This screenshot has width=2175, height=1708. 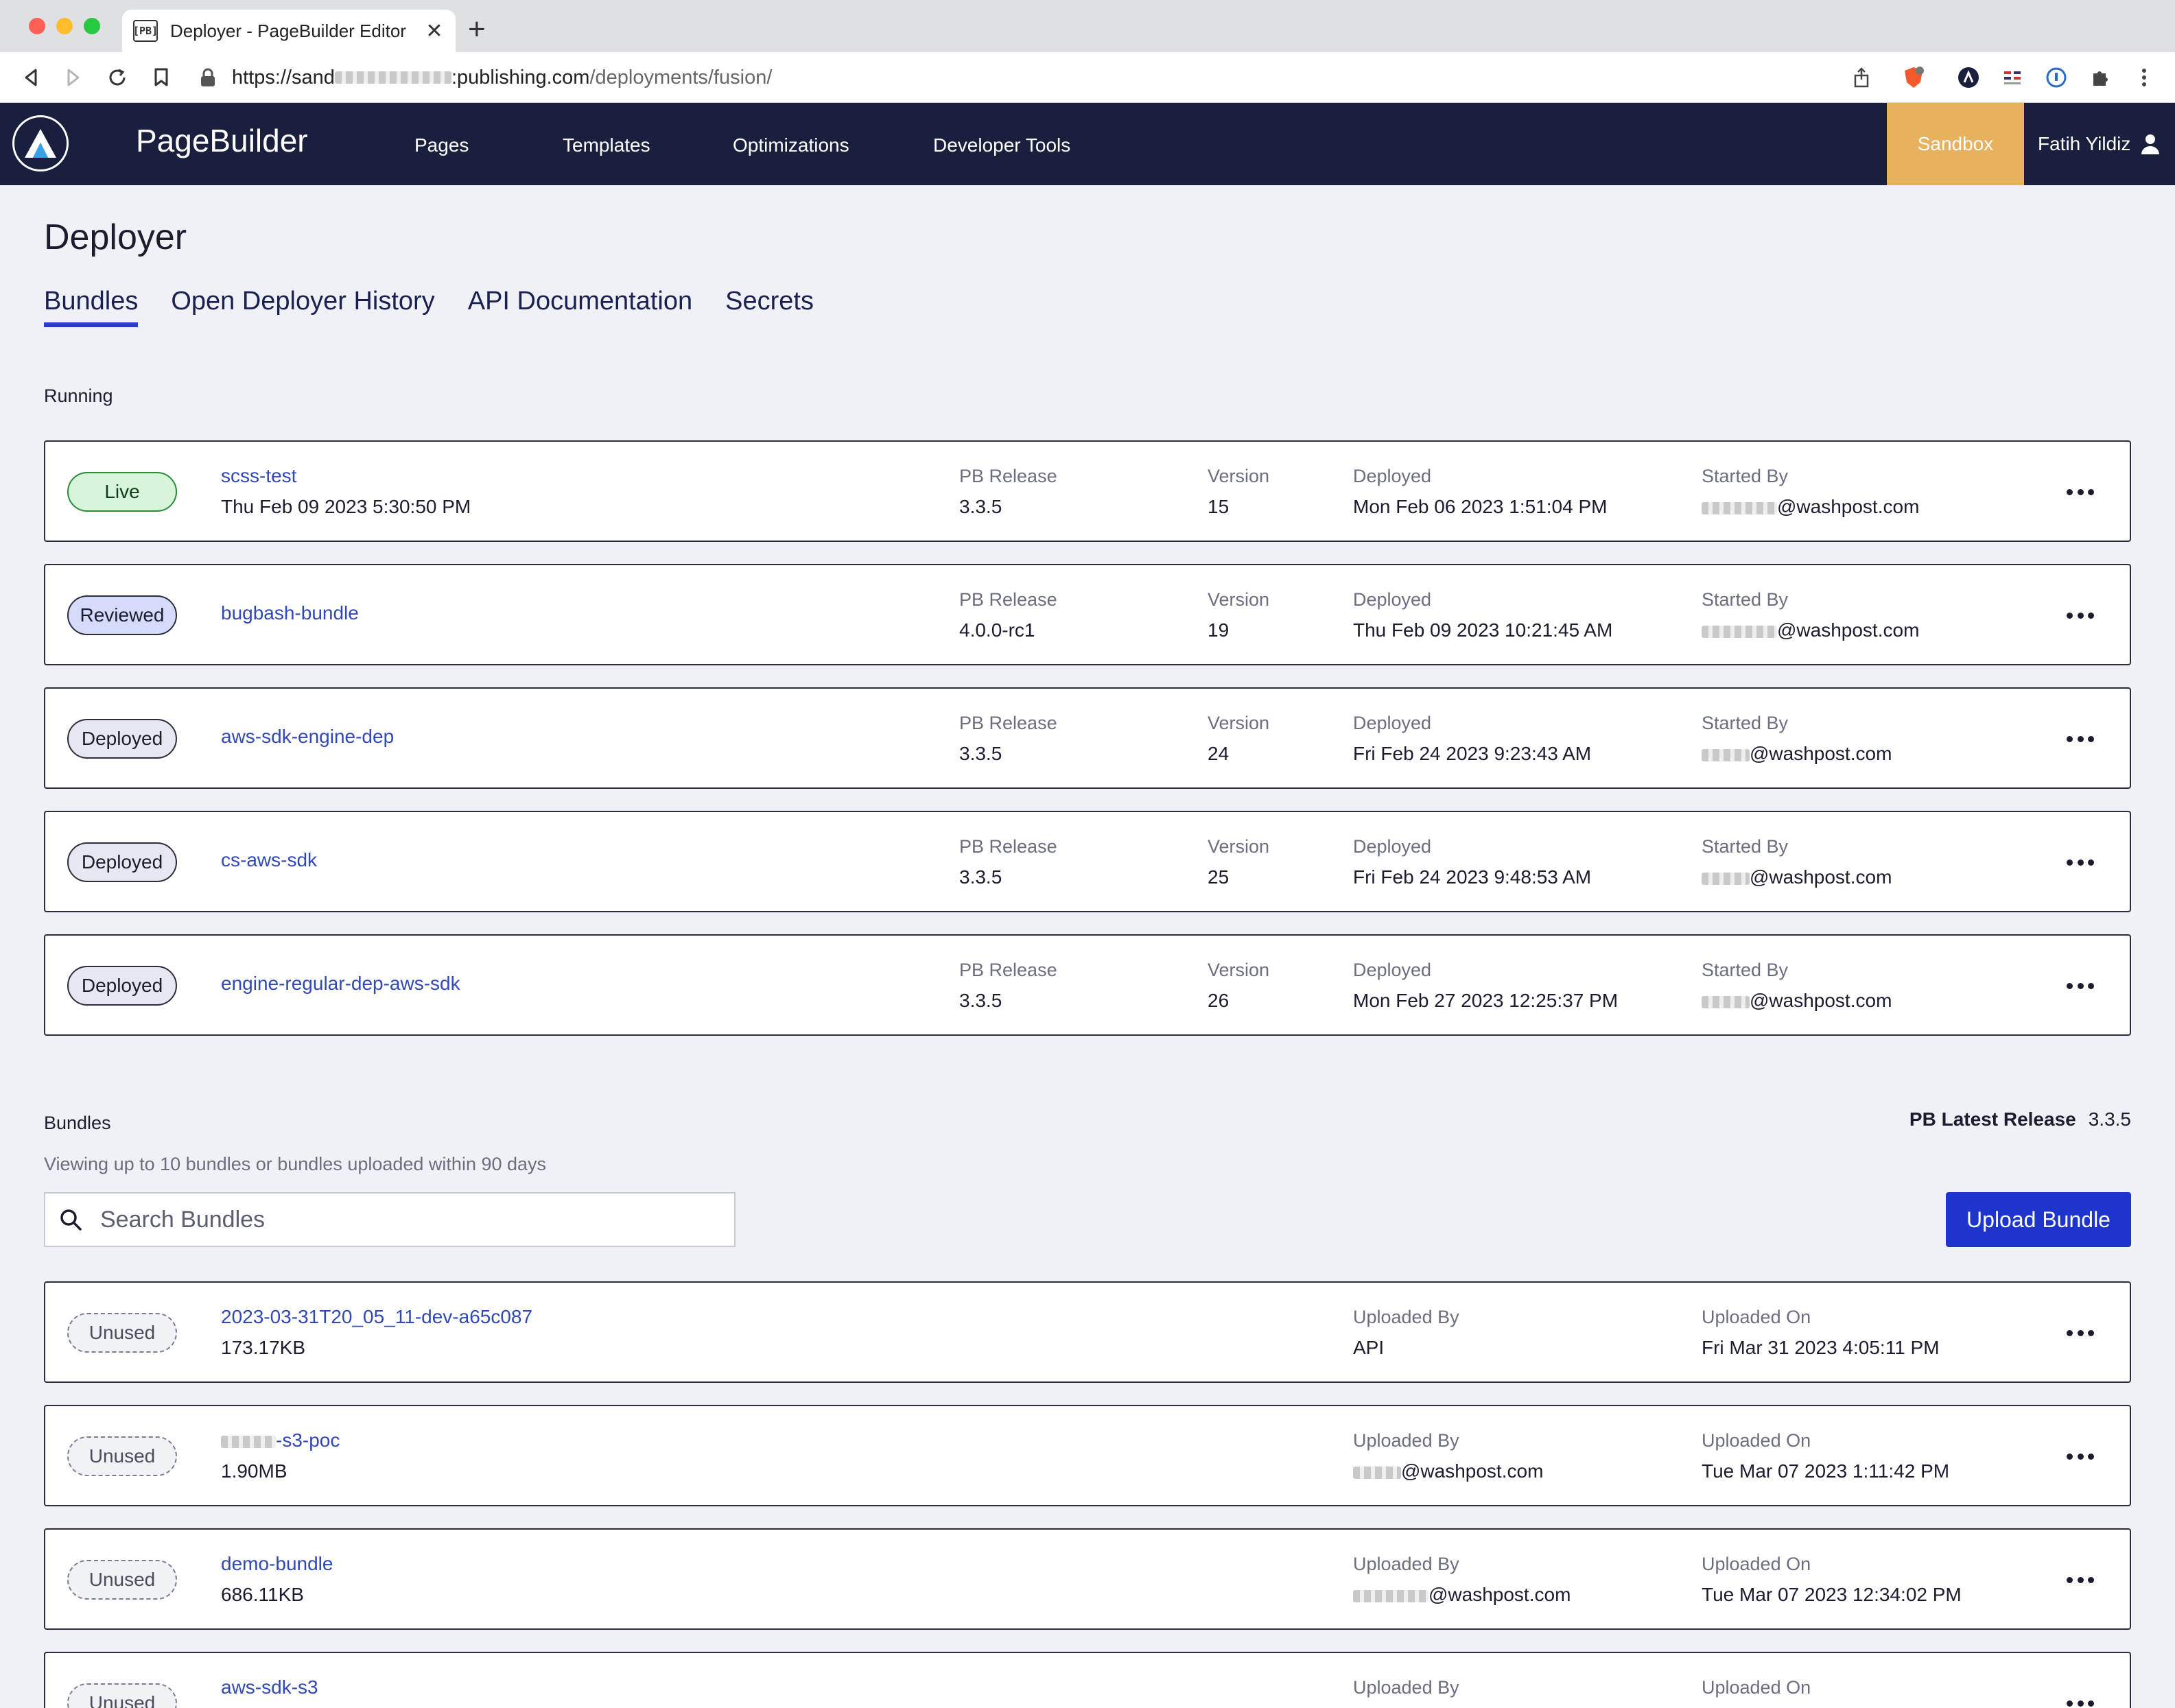 I want to click on window-zoom-button, so click(x=92, y=26).